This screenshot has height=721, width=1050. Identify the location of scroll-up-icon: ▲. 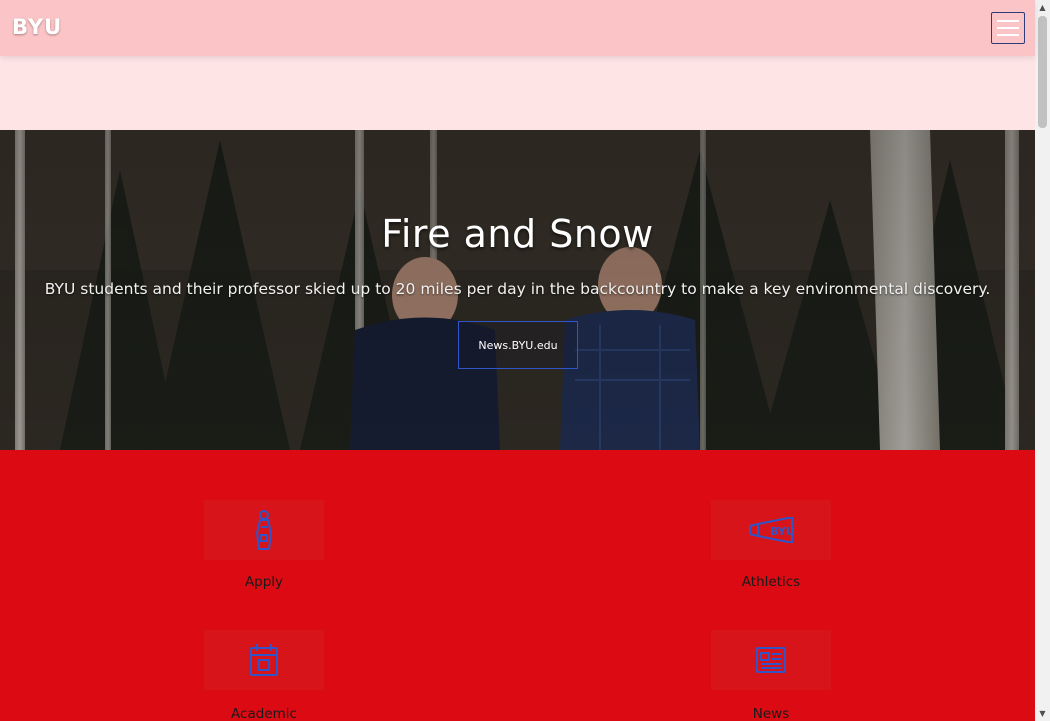
(1042, 7).